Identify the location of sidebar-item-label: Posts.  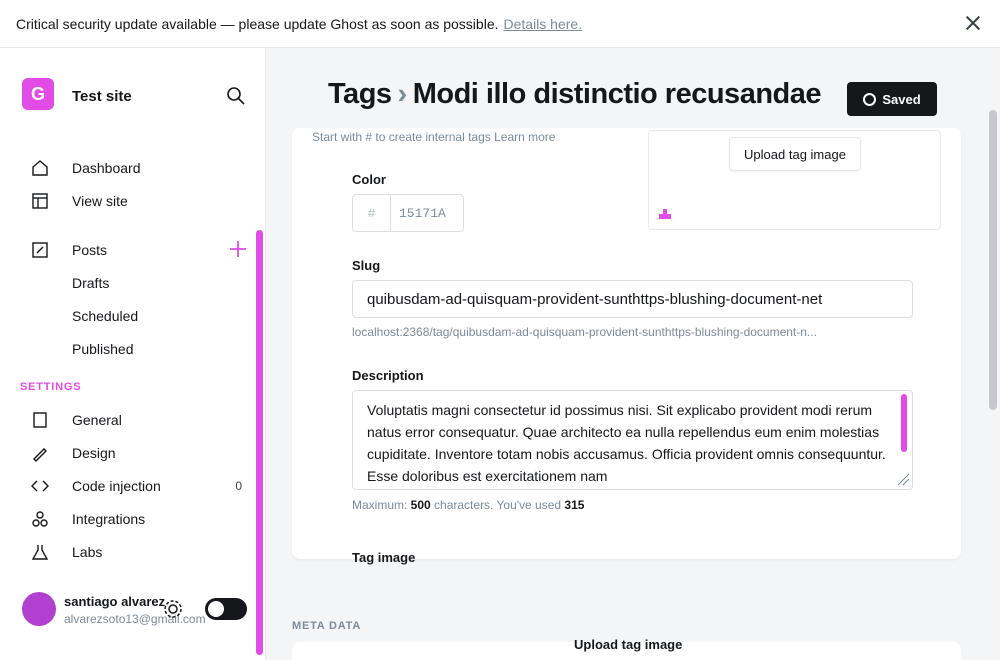
(90, 249).